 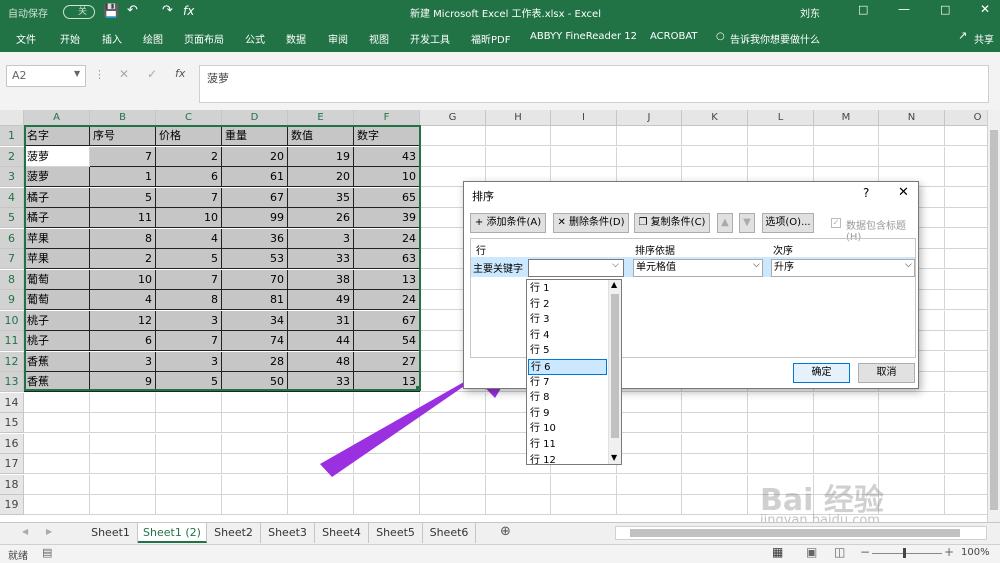 What do you see at coordinates (811, 552) in the screenshot?
I see `page-layout-view-icon: ▣` at bounding box center [811, 552].